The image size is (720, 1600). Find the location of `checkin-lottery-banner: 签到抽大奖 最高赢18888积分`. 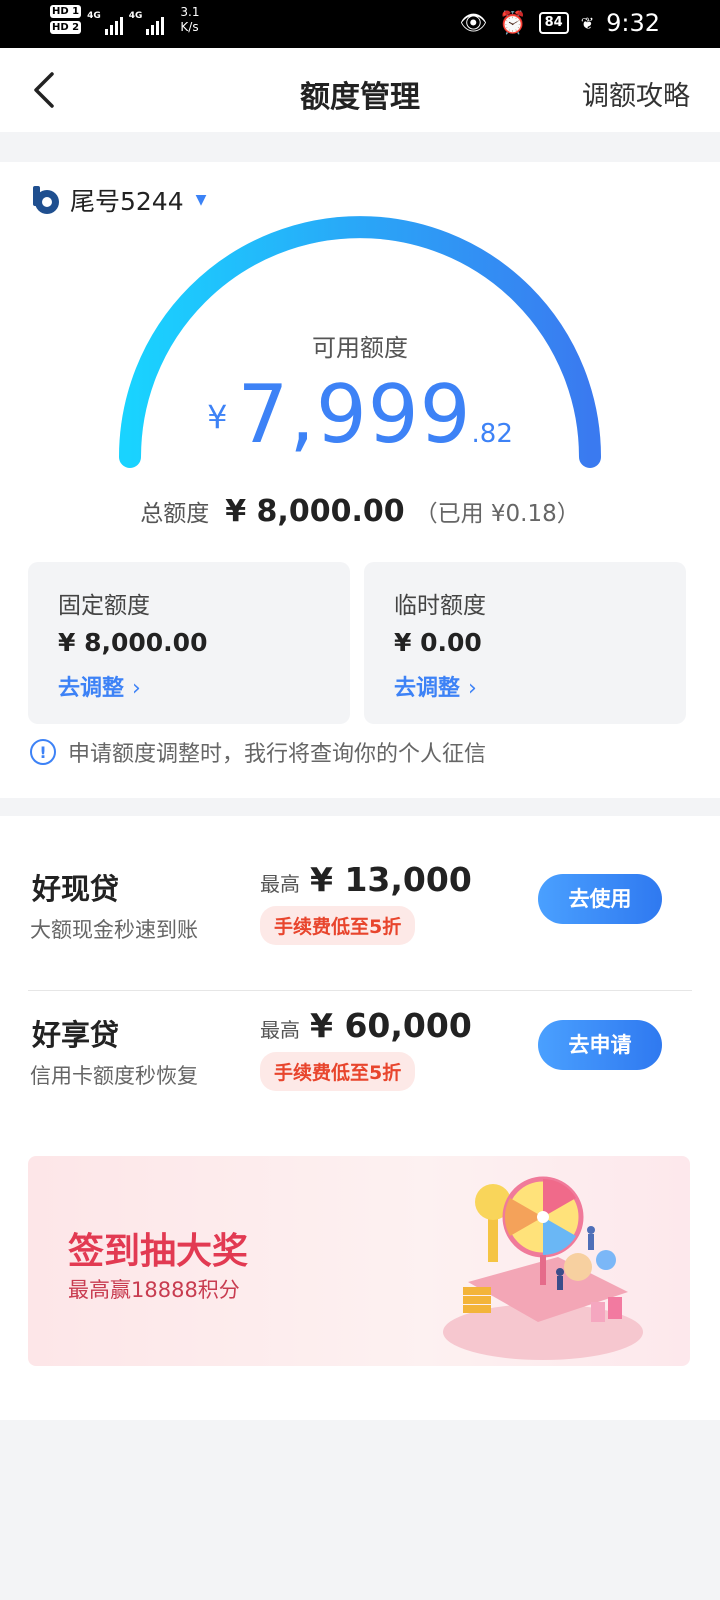

checkin-lottery-banner: 签到抽大奖 最高赢18888积分 is located at coordinates (359, 1261).